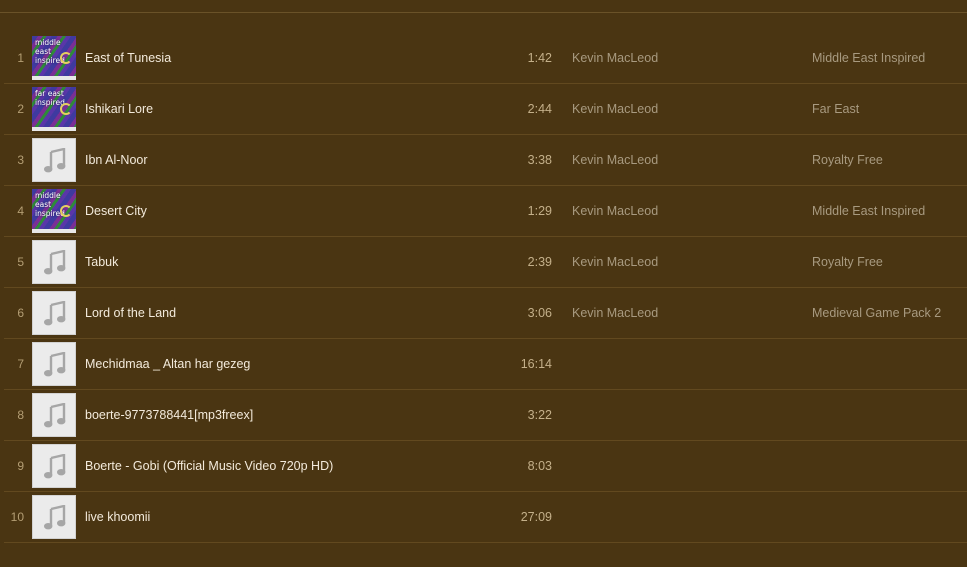 The width and height of the screenshot is (967, 567). What do you see at coordinates (169, 415) in the screenshot?
I see `track-title: boerte-9773788441[mp3freex]` at bounding box center [169, 415].